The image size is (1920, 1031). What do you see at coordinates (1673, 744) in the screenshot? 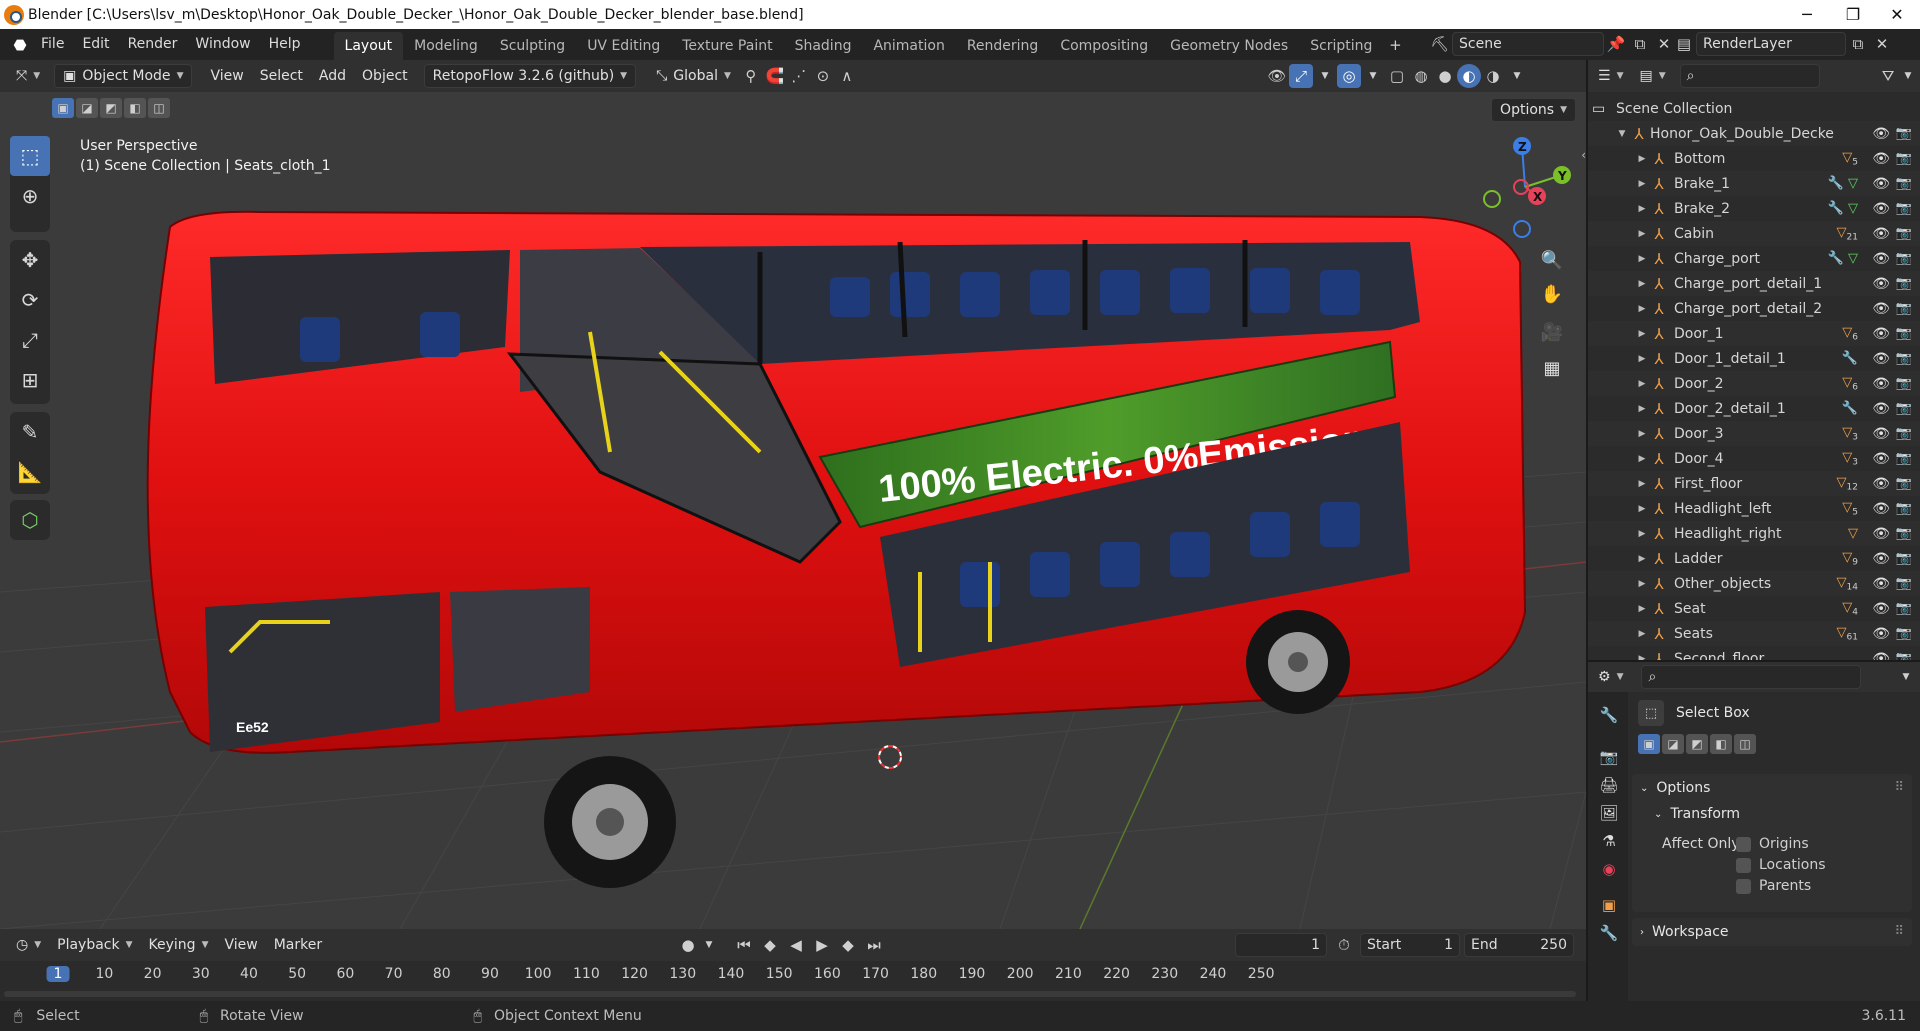
I see `tool-mode-extend-icon: ◪` at bounding box center [1673, 744].